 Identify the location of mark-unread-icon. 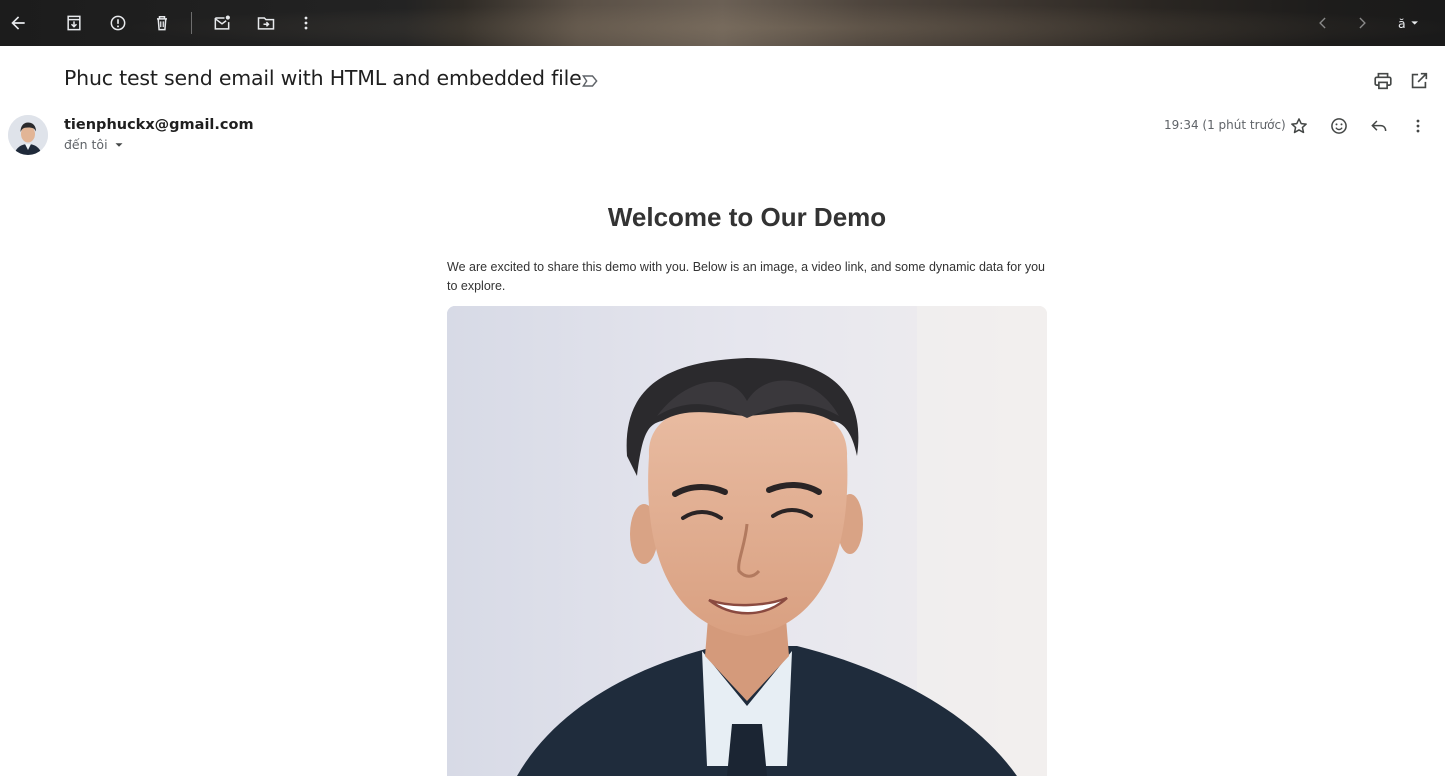
(222, 22).